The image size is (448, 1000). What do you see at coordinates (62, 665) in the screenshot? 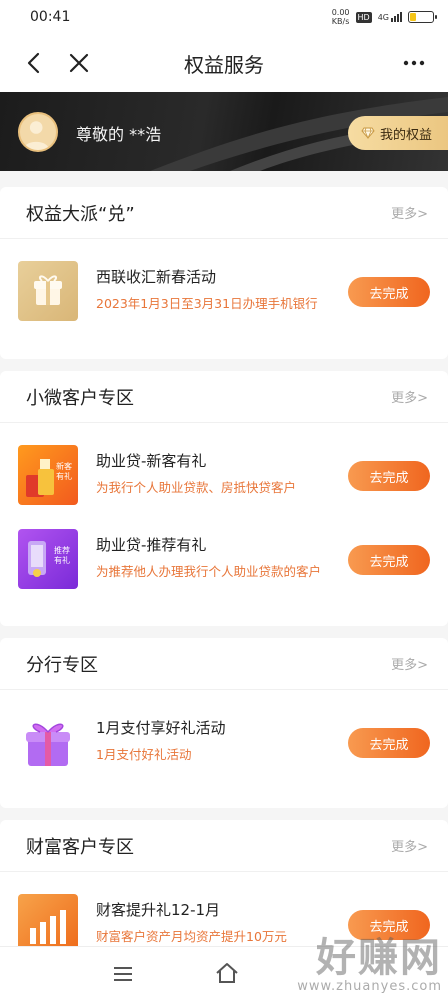
I see `section-title: 分行专区` at bounding box center [62, 665].